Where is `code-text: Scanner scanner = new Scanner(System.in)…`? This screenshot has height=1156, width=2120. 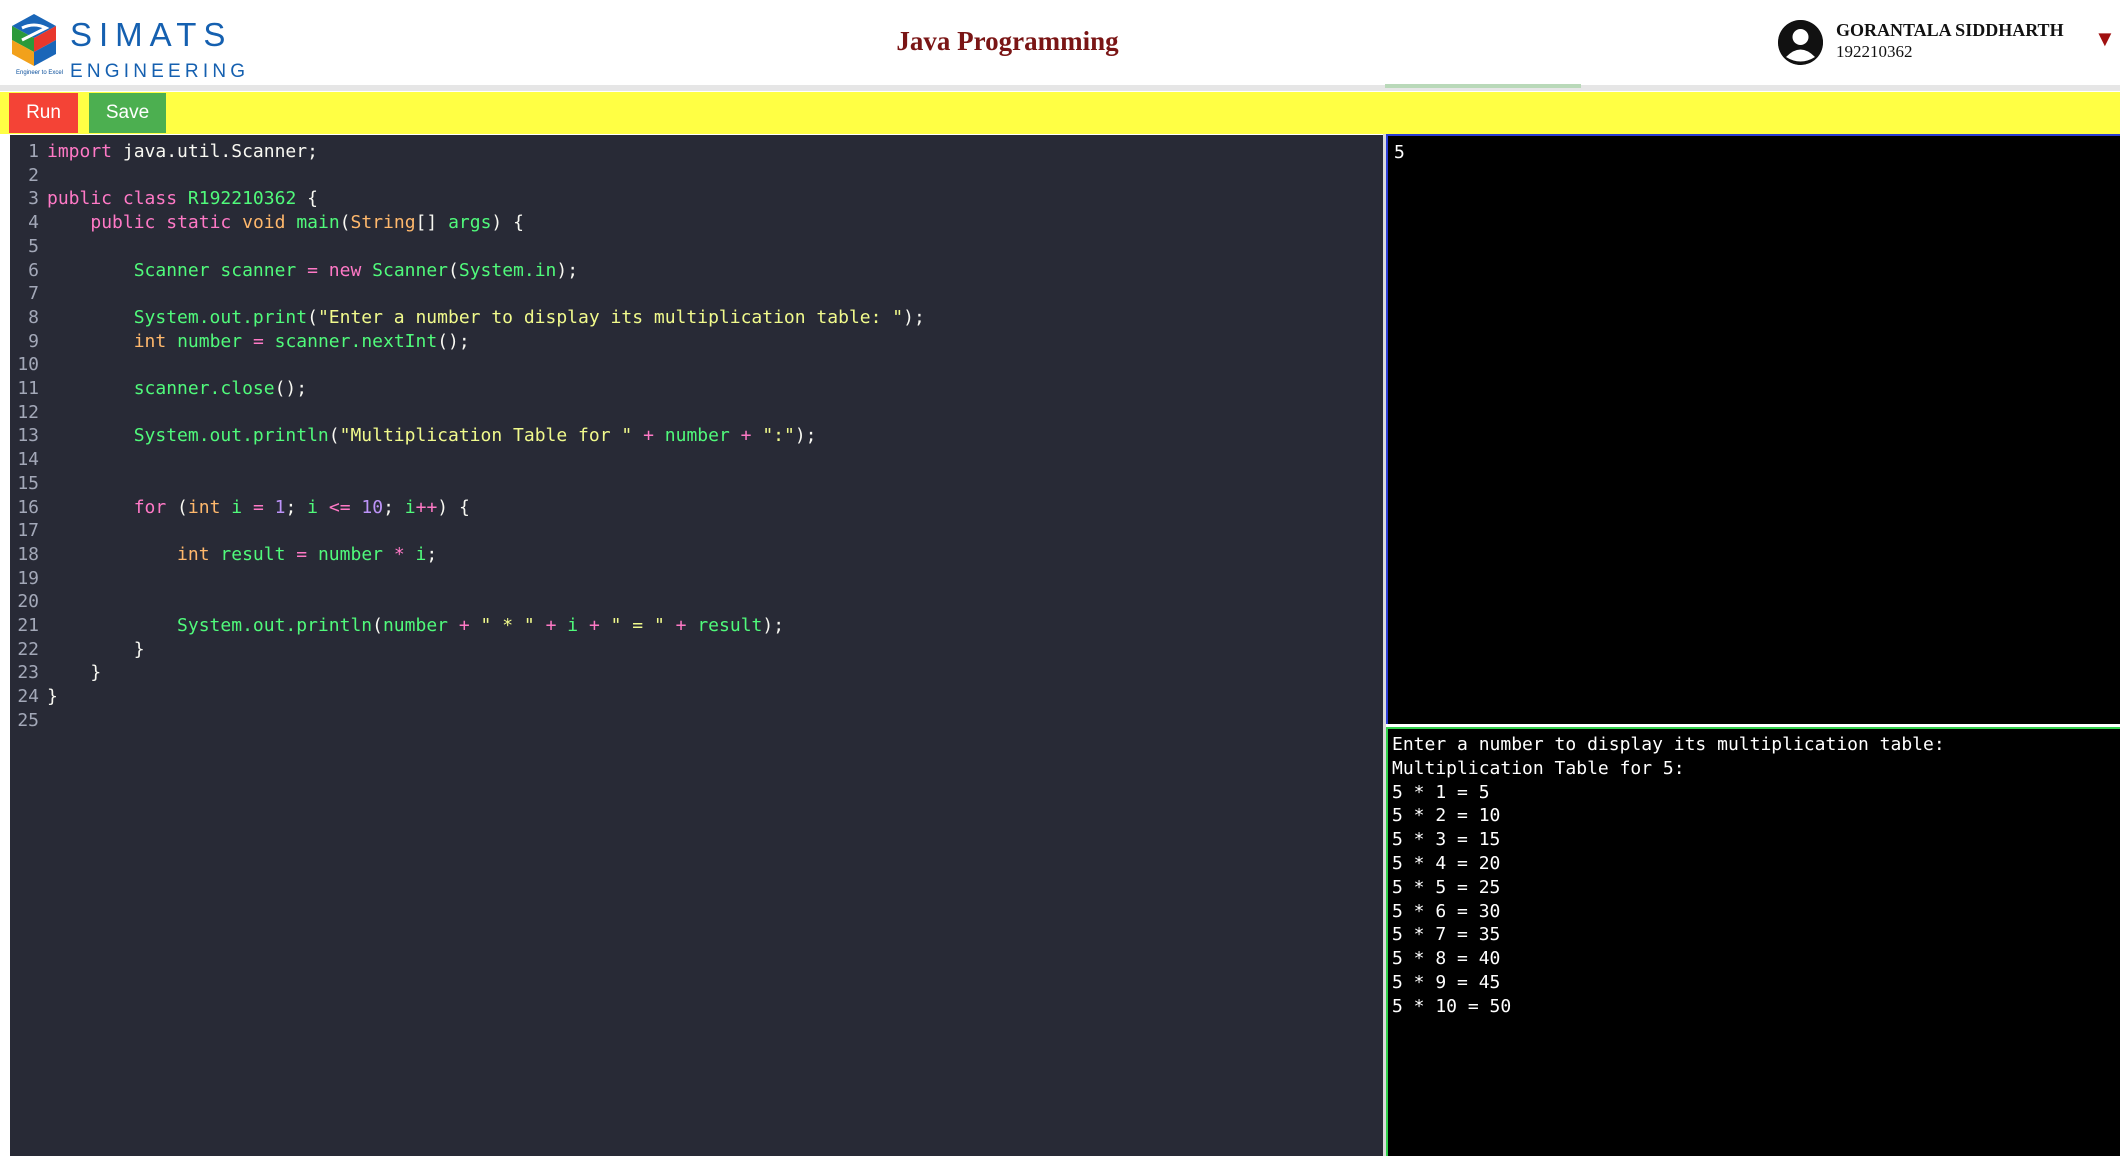
code-text: Scanner scanner = new Scanner(System.in)… is located at coordinates (356, 270).